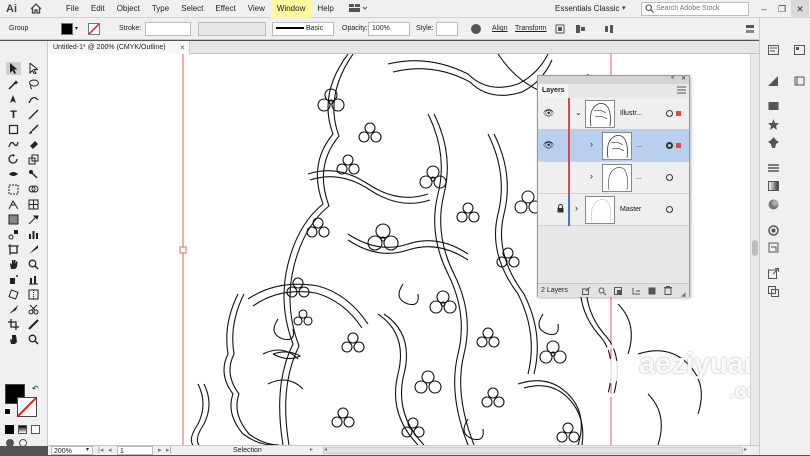 This screenshot has width=810, height=456. What do you see at coordinates (358, 9) in the screenshot?
I see `arrange-documents-icon` at bounding box center [358, 9].